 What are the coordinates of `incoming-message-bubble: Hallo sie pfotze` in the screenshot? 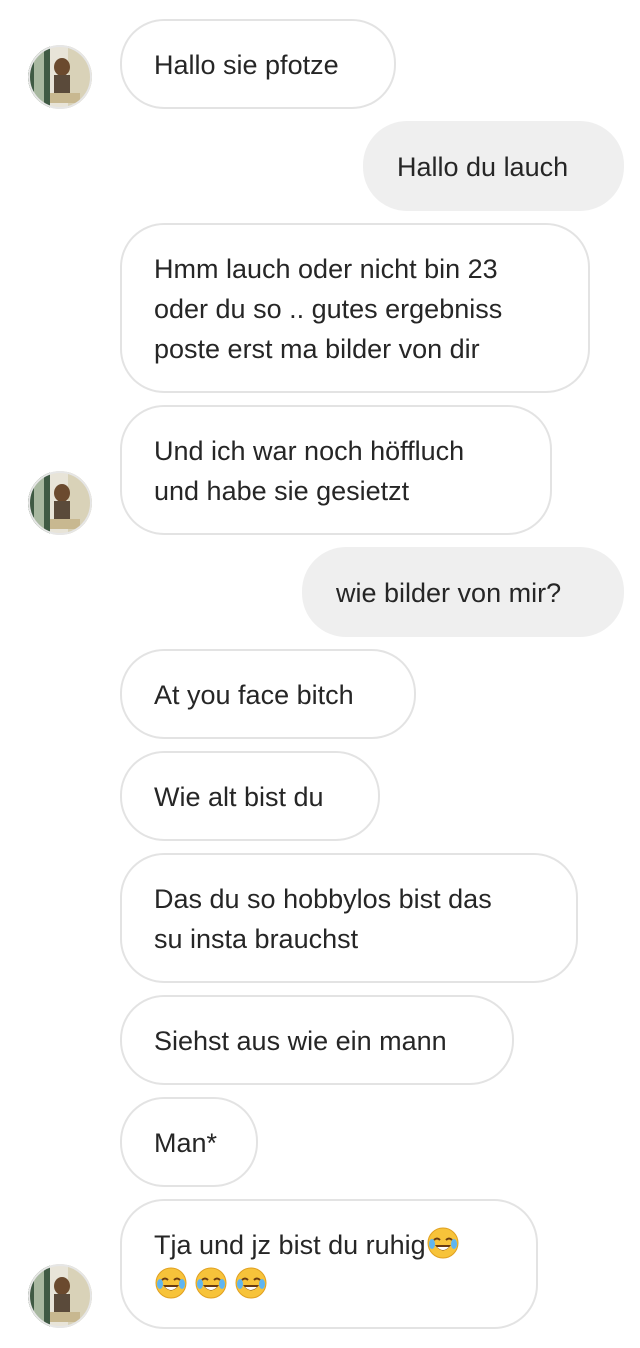 It's located at (258, 64).